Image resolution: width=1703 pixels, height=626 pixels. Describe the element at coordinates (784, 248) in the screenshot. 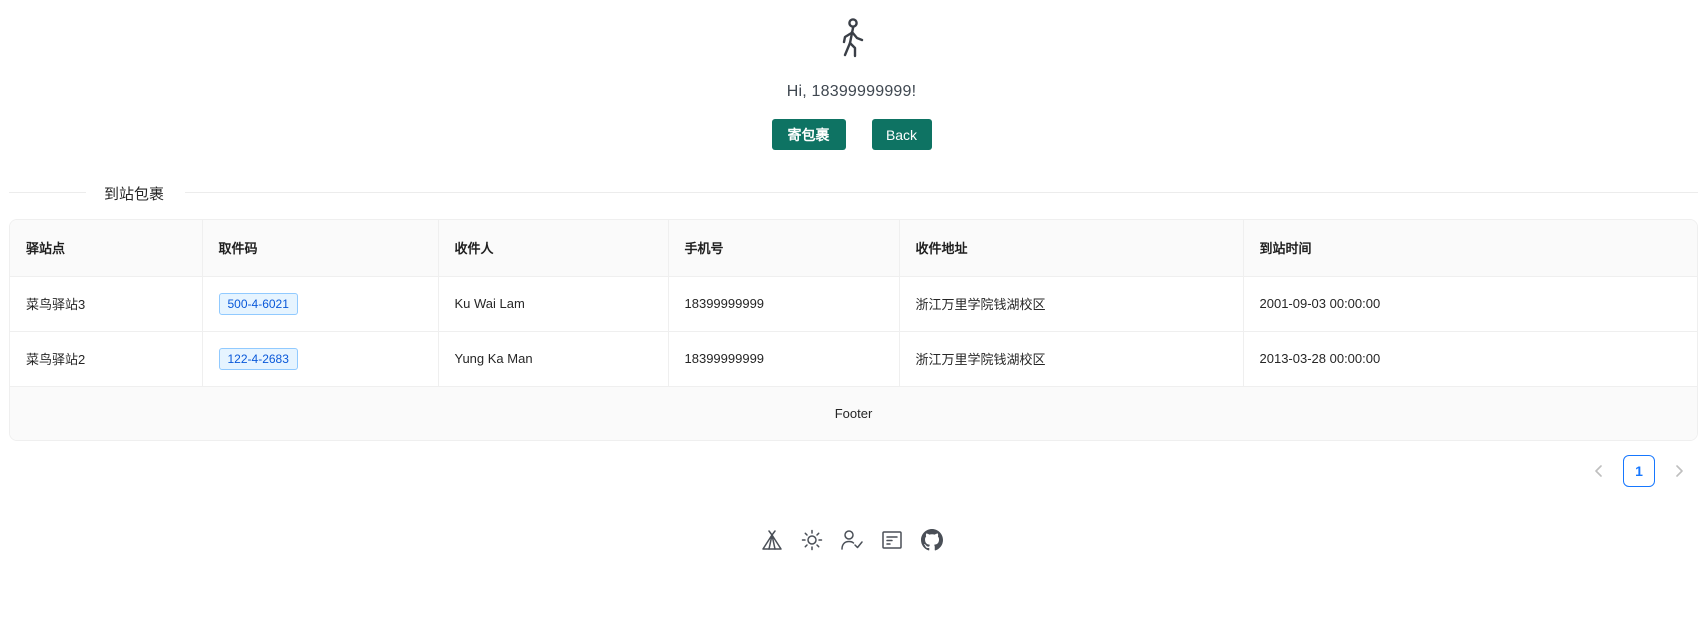

I see `column-header-phone: 手机号` at that location.